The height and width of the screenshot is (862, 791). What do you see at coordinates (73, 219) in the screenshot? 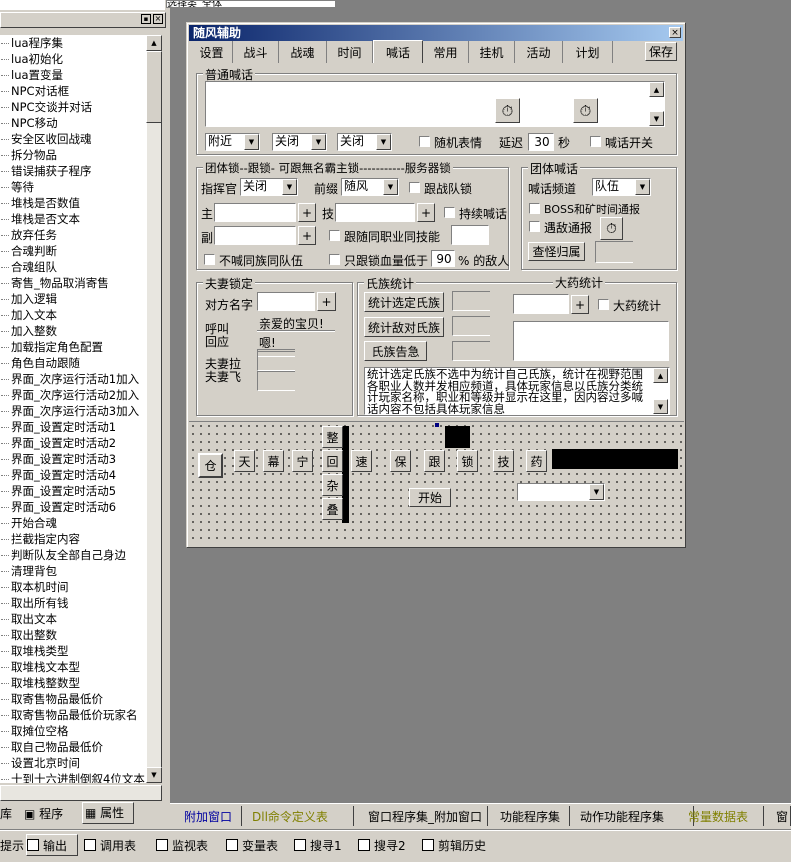
I see `tree-item: 堆栈是否文本` at bounding box center [73, 219].